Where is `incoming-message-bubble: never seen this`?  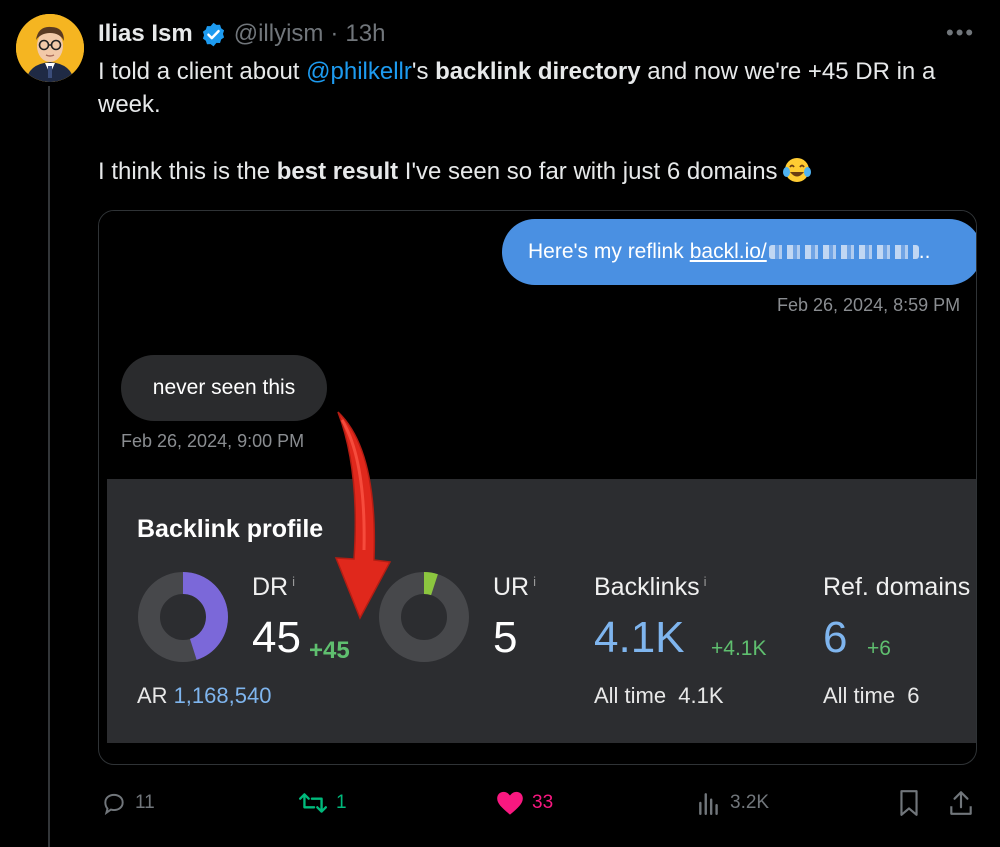
incoming-message-bubble: never seen this is located at coordinates (224, 388).